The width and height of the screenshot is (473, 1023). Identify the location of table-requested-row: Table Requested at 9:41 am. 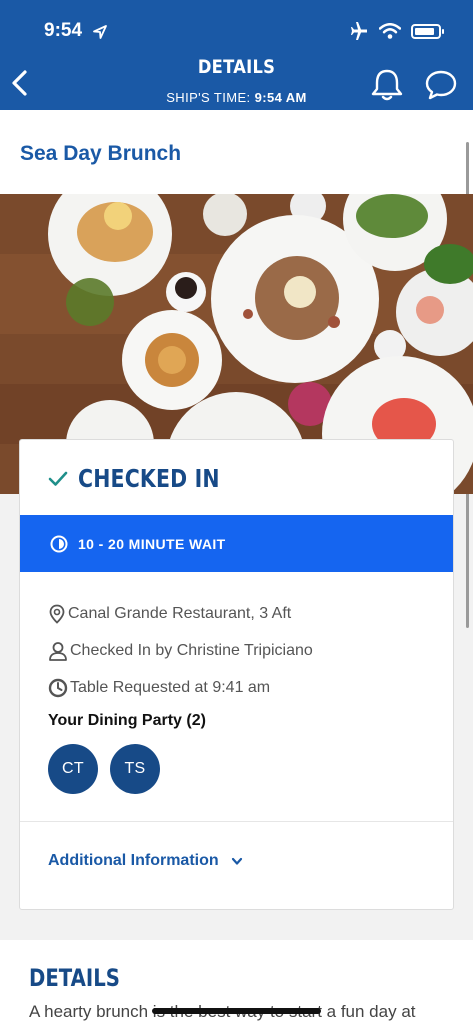
(180, 687).